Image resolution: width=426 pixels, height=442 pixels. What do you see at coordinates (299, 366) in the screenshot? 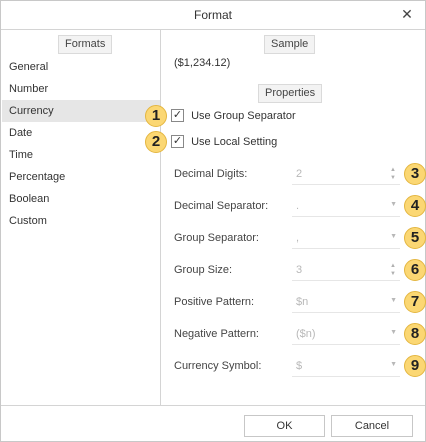
I see `currency-symbol-value: $` at bounding box center [299, 366].